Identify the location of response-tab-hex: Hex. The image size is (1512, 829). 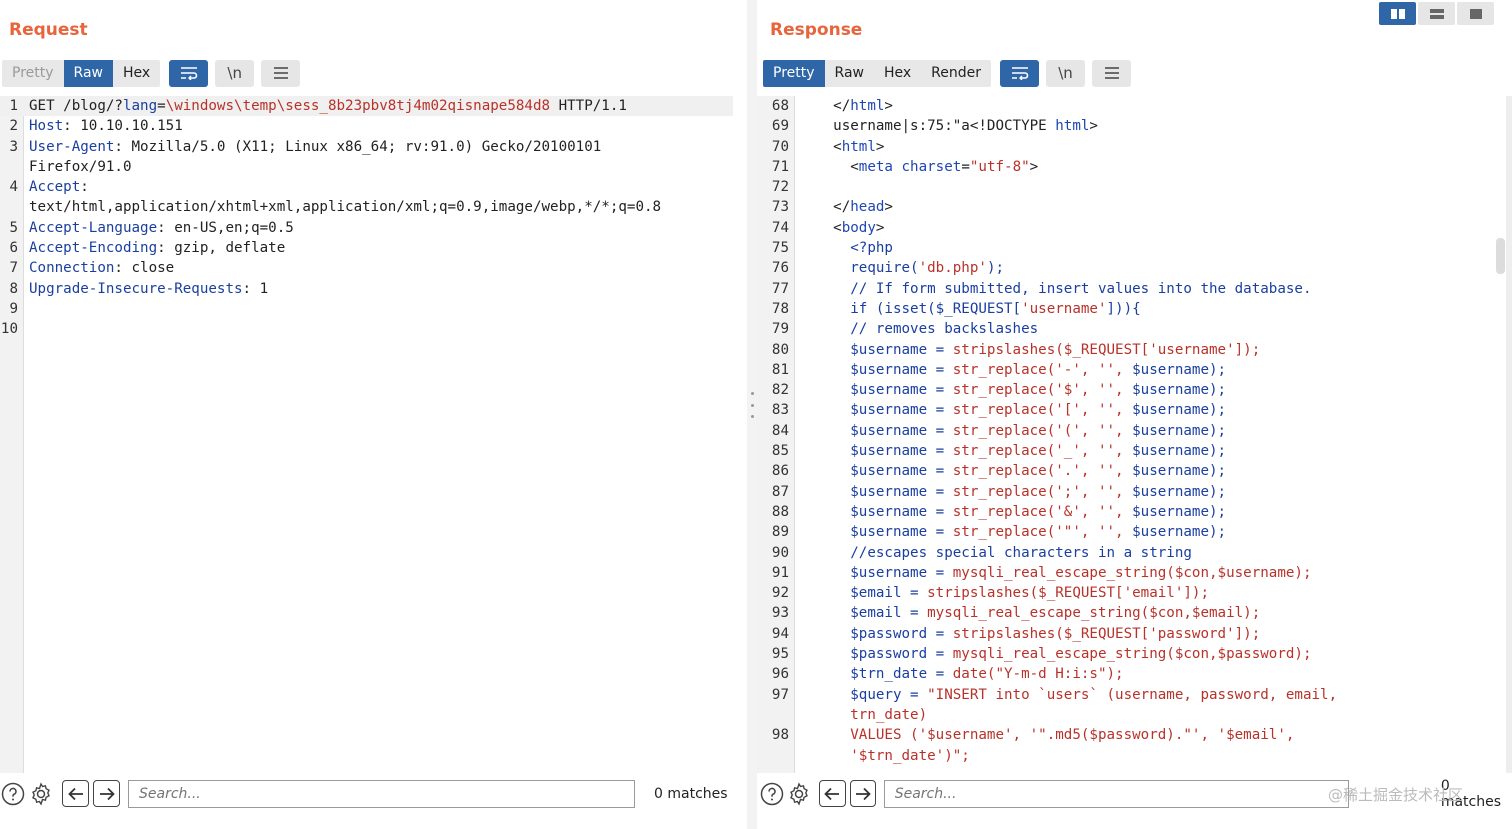
(897, 73).